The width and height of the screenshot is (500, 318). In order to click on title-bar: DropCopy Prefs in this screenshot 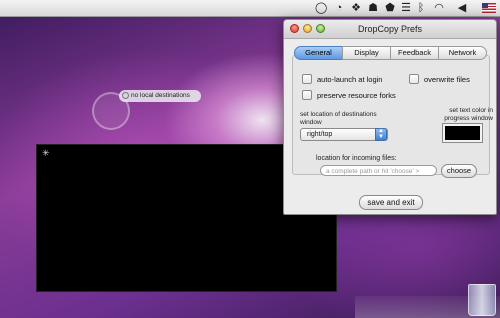, I will do `click(390, 29)`.